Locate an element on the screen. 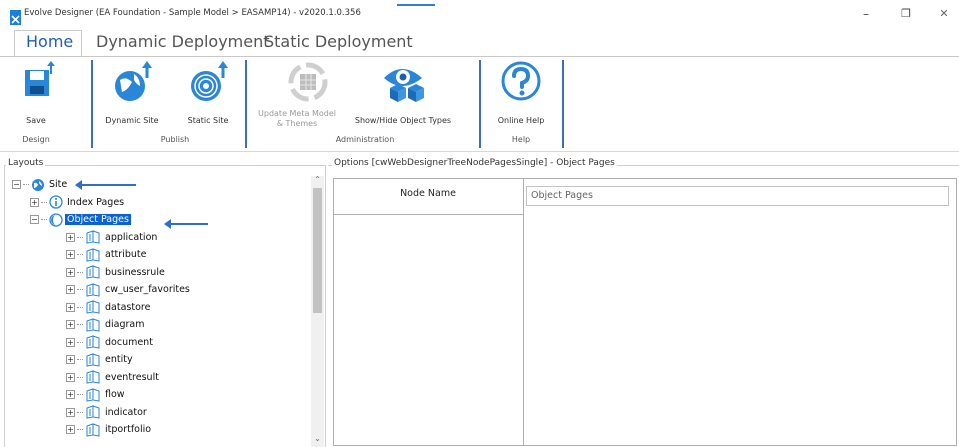  tab-dynamic-deployment: Dynamic Deployment is located at coordinates (183, 41).